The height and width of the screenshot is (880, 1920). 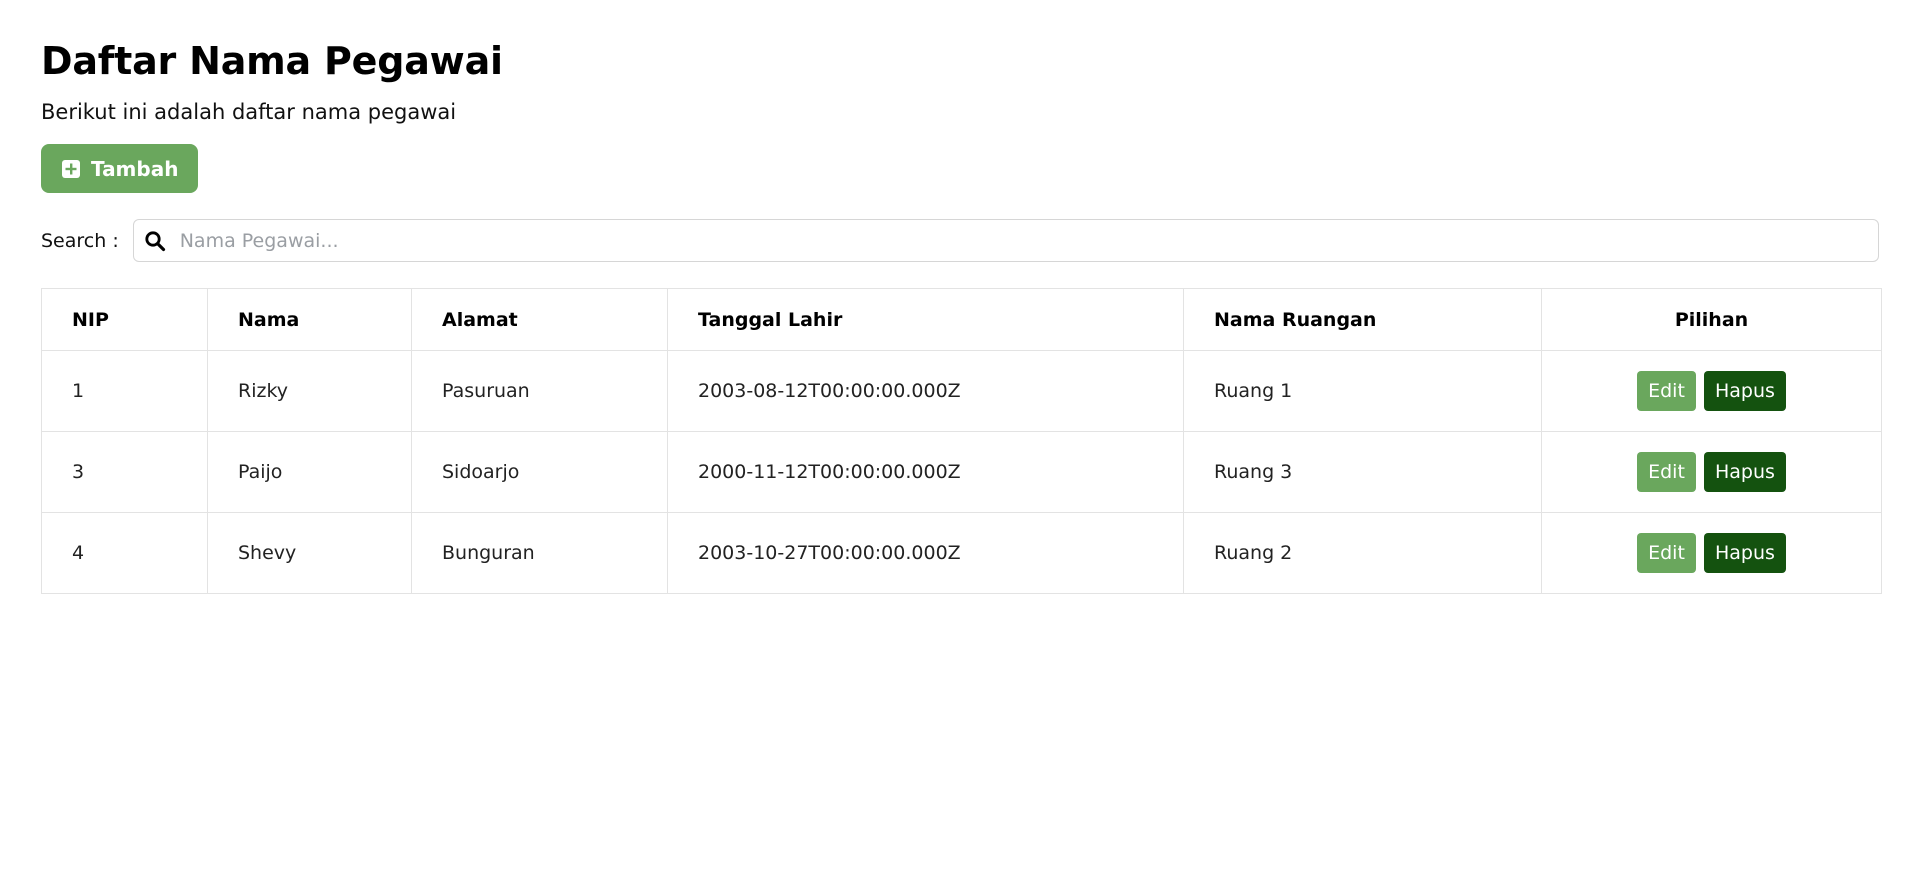 I want to click on search-box, so click(x=1005, y=240).